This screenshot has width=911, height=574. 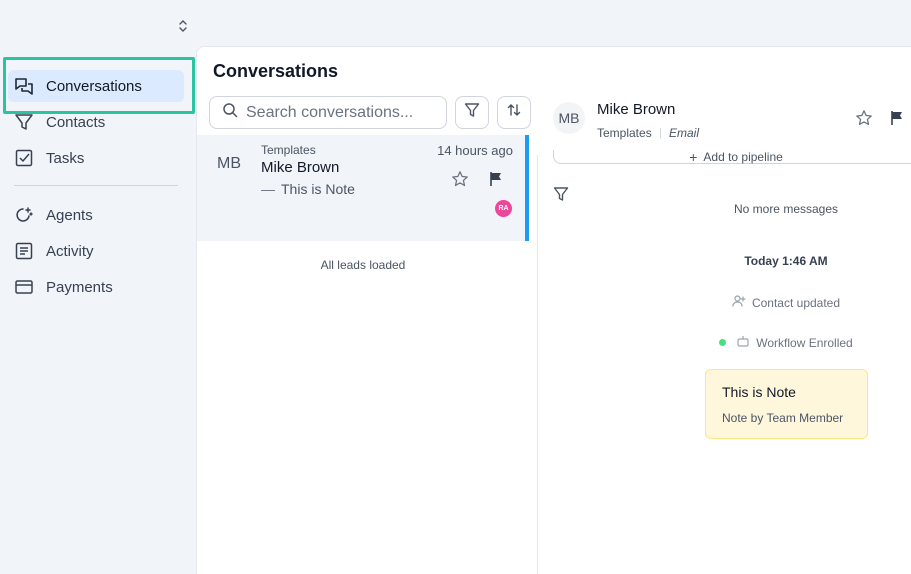 I want to click on nav-item-contacts: Contacts, so click(x=96, y=122).